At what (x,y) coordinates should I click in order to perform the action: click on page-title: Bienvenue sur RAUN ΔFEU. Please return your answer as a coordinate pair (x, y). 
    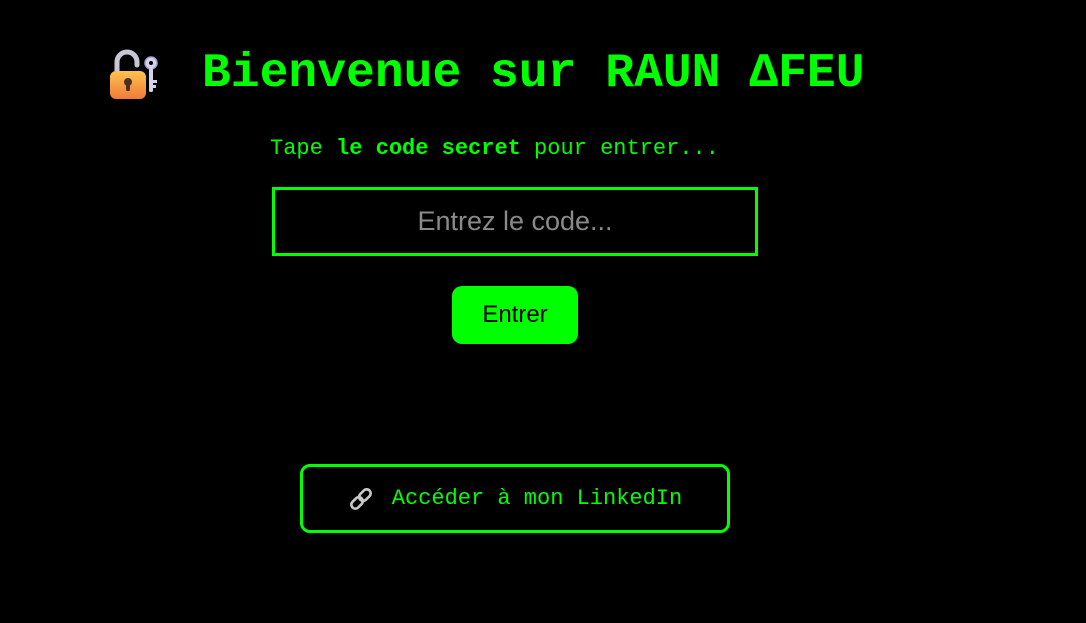
    Looking at the image, I should click on (533, 74).